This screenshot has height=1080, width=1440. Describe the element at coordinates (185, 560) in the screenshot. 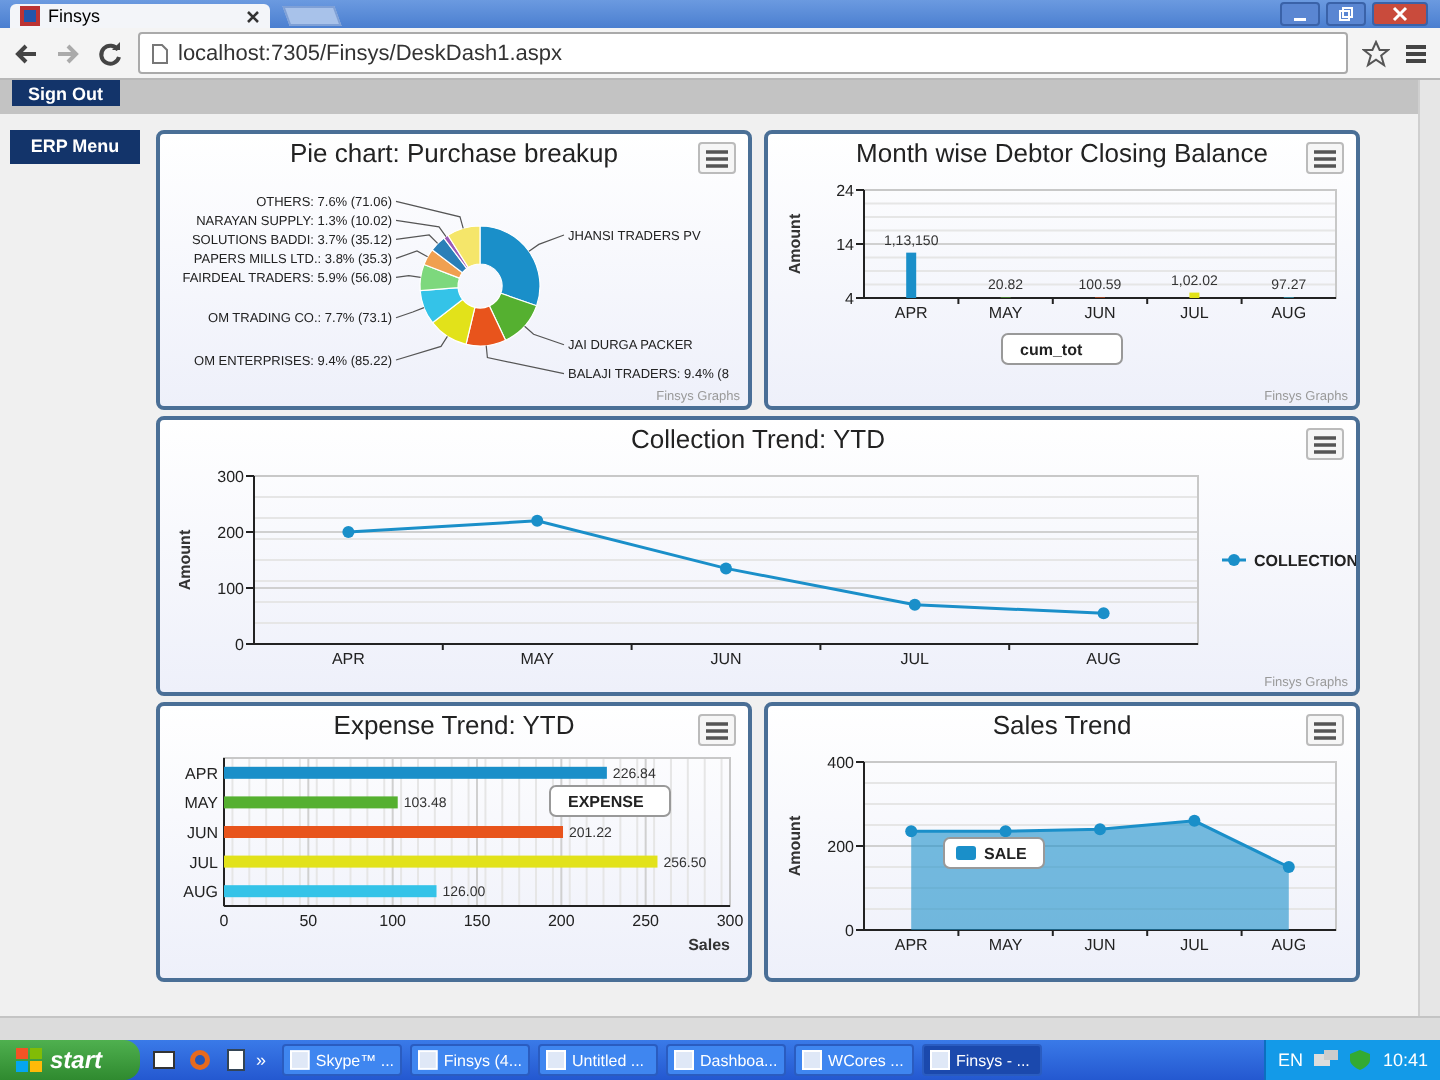

I see `axis-title: Amount` at that location.